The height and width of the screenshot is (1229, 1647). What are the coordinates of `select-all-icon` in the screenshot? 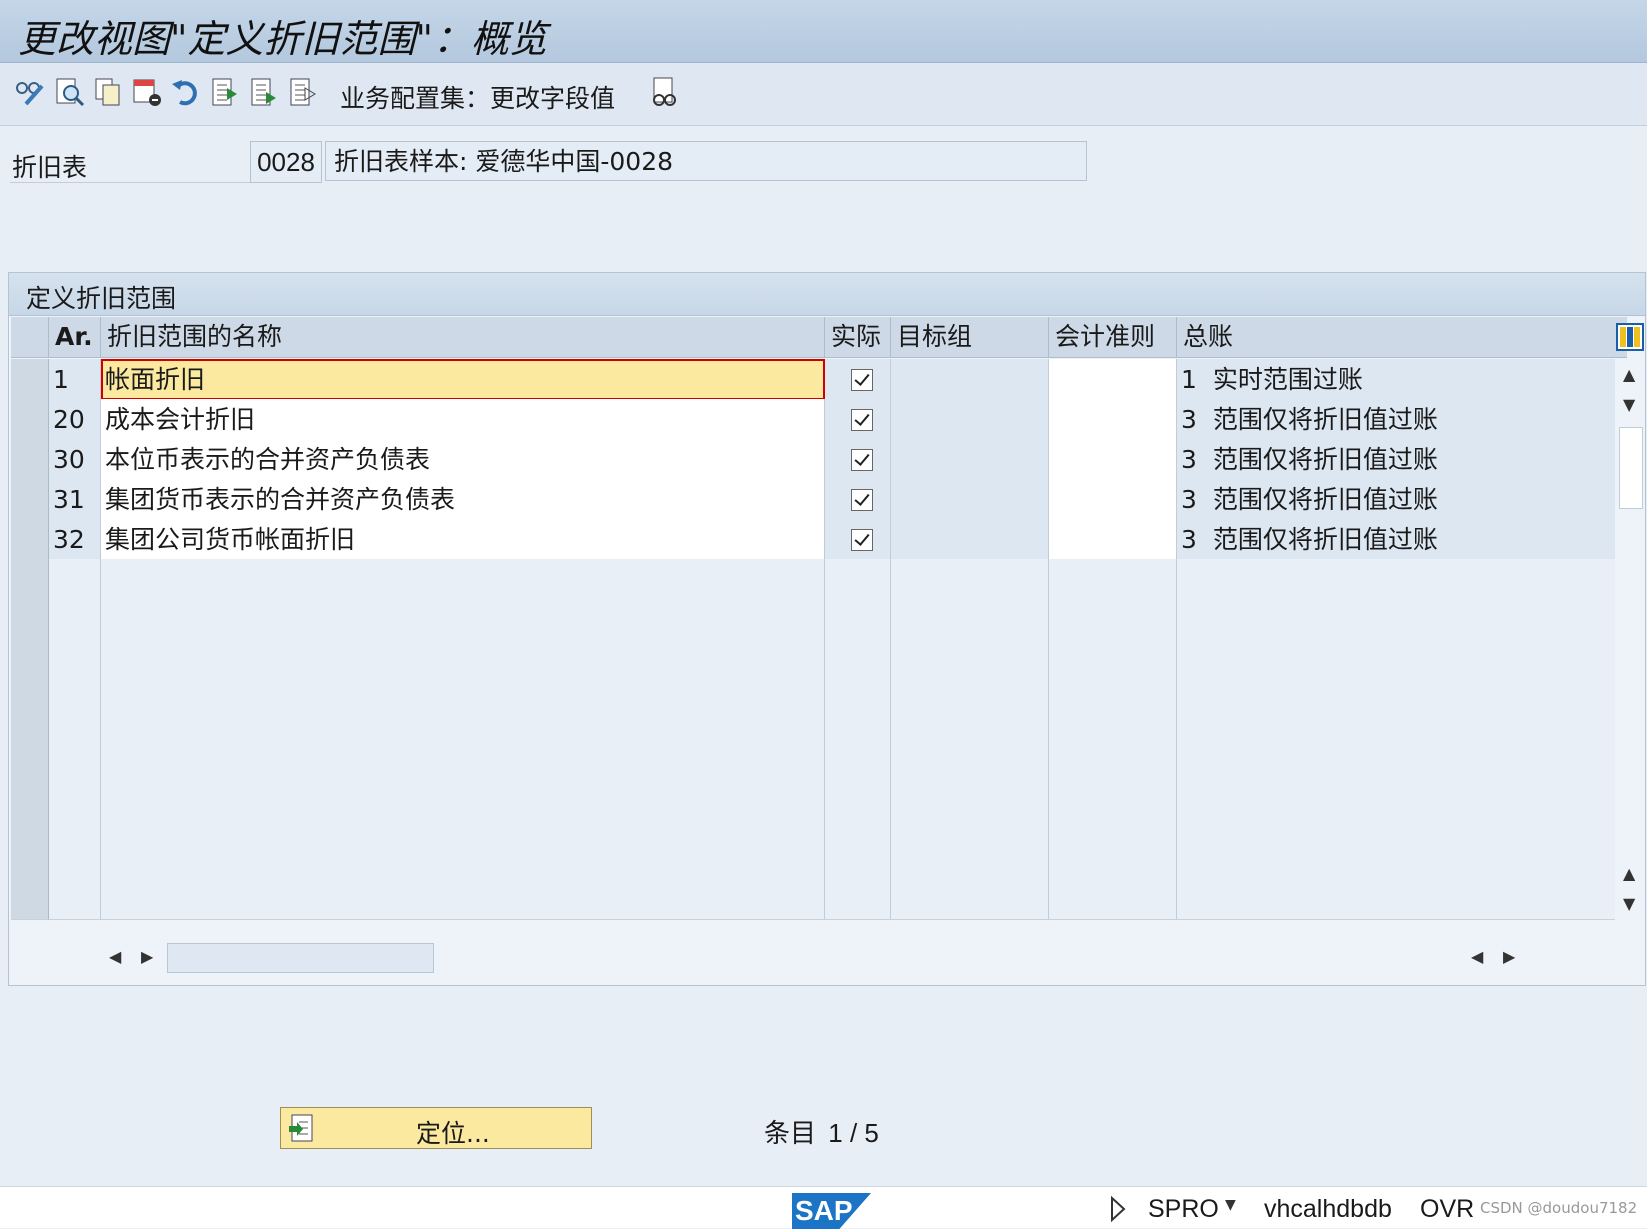 It's located at (225, 92).